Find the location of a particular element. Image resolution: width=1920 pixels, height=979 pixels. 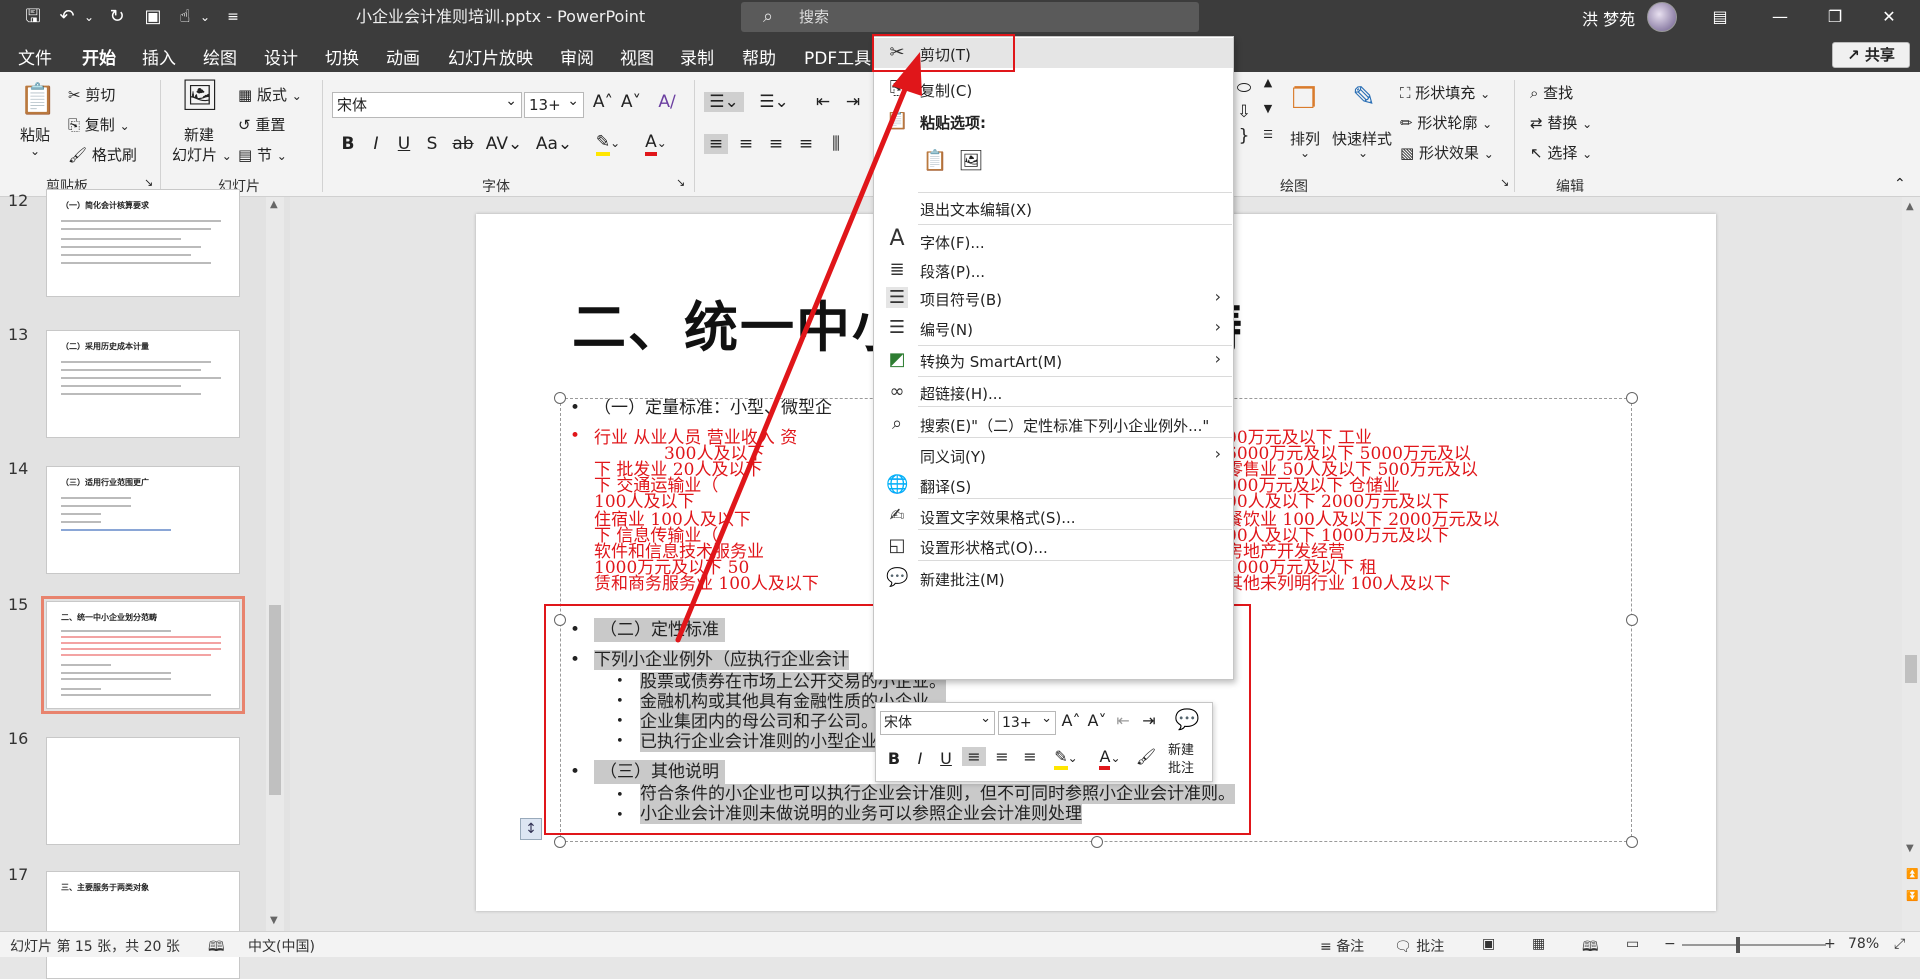

thumbnail-scrollbar: ▲ ▼ is located at coordinates (275, 564).